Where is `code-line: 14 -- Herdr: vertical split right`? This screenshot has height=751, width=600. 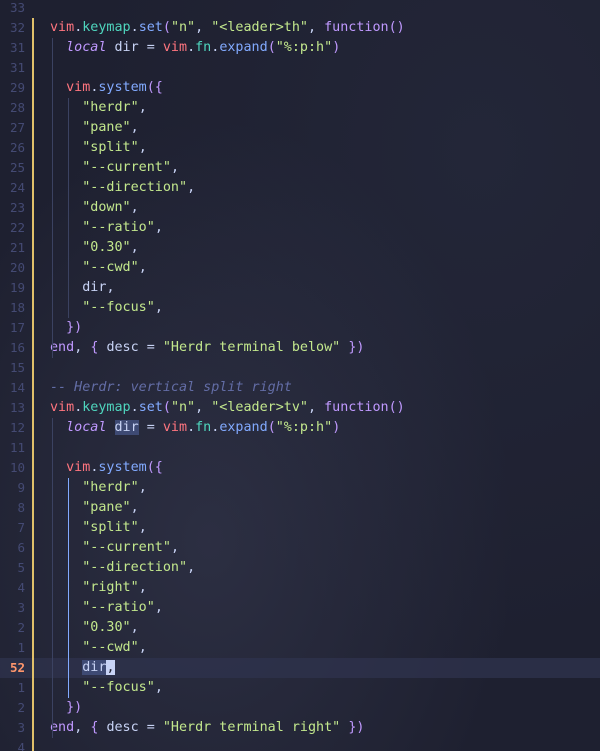 code-line: 14 -- Herdr: vertical split right is located at coordinates (300, 388).